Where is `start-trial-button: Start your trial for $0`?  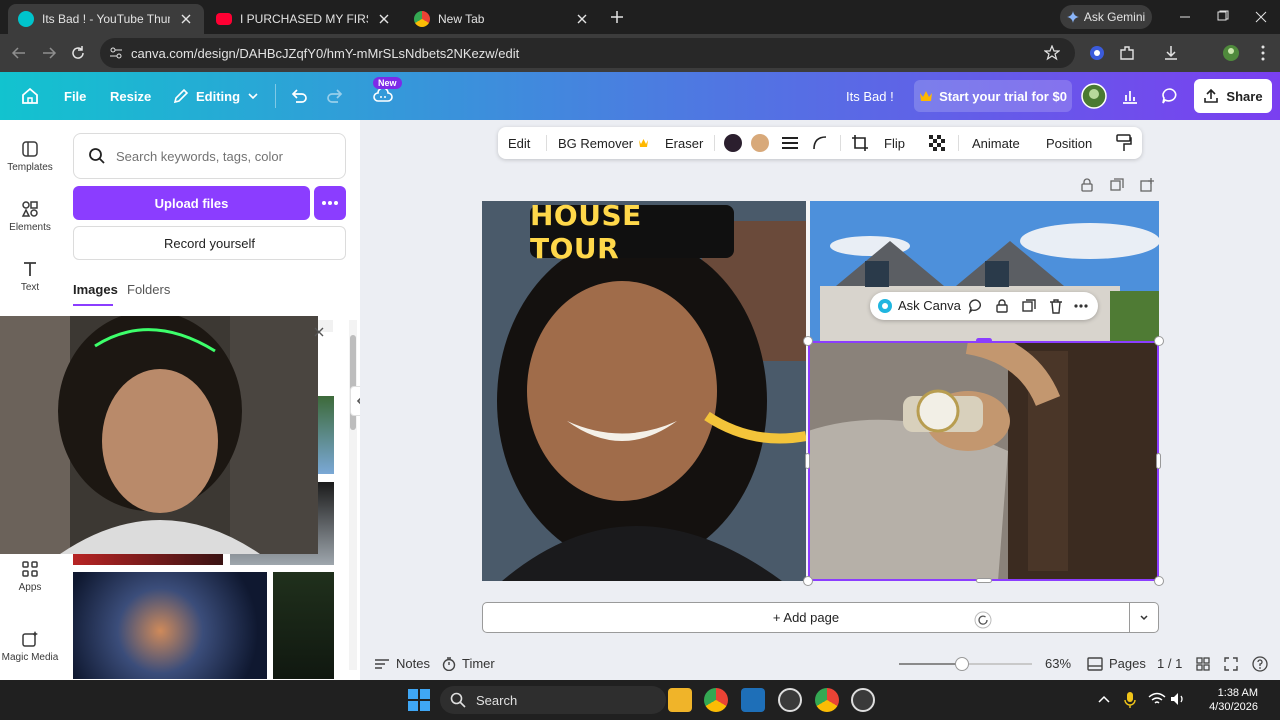 start-trial-button: Start your trial for $0 is located at coordinates (993, 96).